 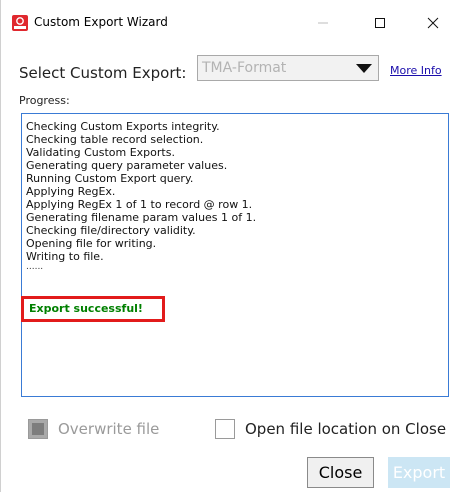 What do you see at coordinates (225, 429) in the screenshot?
I see `open-file-location-checkbox` at bounding box center [225, 429].